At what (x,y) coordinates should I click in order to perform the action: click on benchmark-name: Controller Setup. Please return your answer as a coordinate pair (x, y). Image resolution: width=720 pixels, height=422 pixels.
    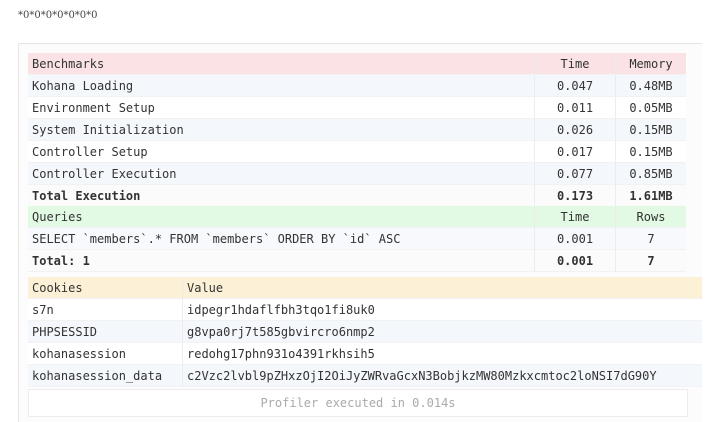
    Looking at the image, I should click on (281, 152).